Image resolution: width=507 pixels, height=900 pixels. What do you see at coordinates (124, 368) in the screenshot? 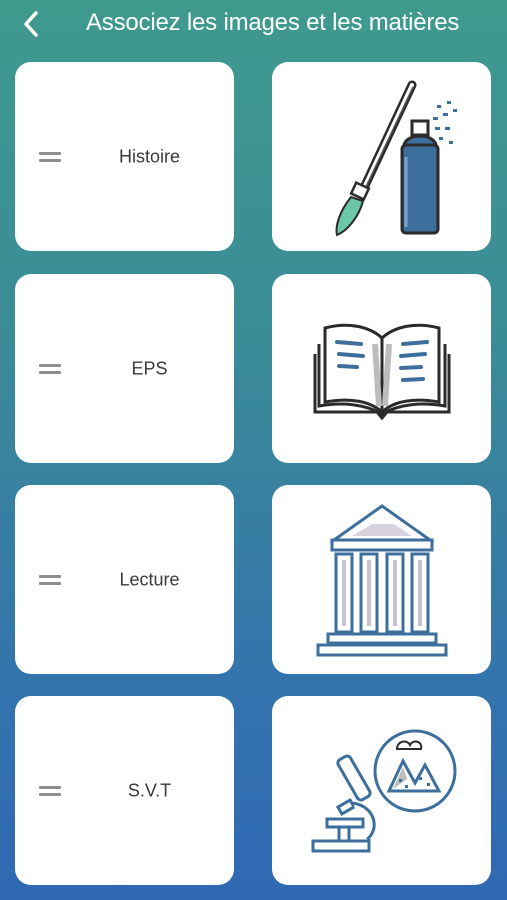
I see `word-card-eps: EPS` at bounding box center [124, 368].